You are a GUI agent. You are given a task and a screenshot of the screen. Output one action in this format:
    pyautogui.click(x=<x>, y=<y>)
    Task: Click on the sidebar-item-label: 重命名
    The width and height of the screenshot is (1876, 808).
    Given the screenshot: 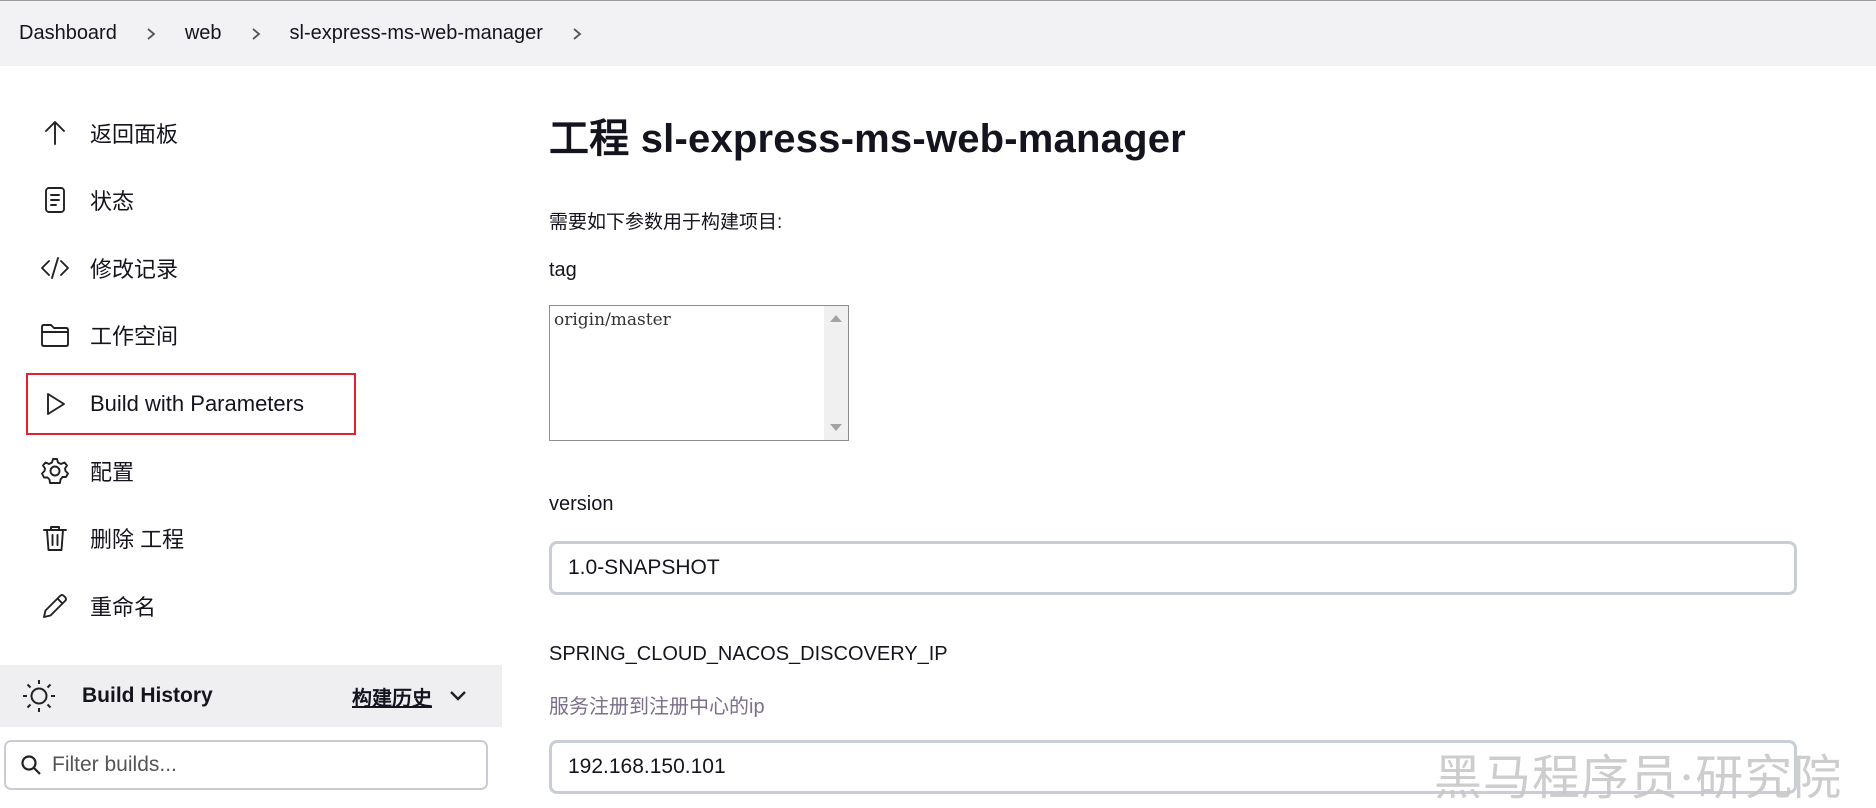 What is the action you would take?
    pyautogui.click(x=123, y=607)
    